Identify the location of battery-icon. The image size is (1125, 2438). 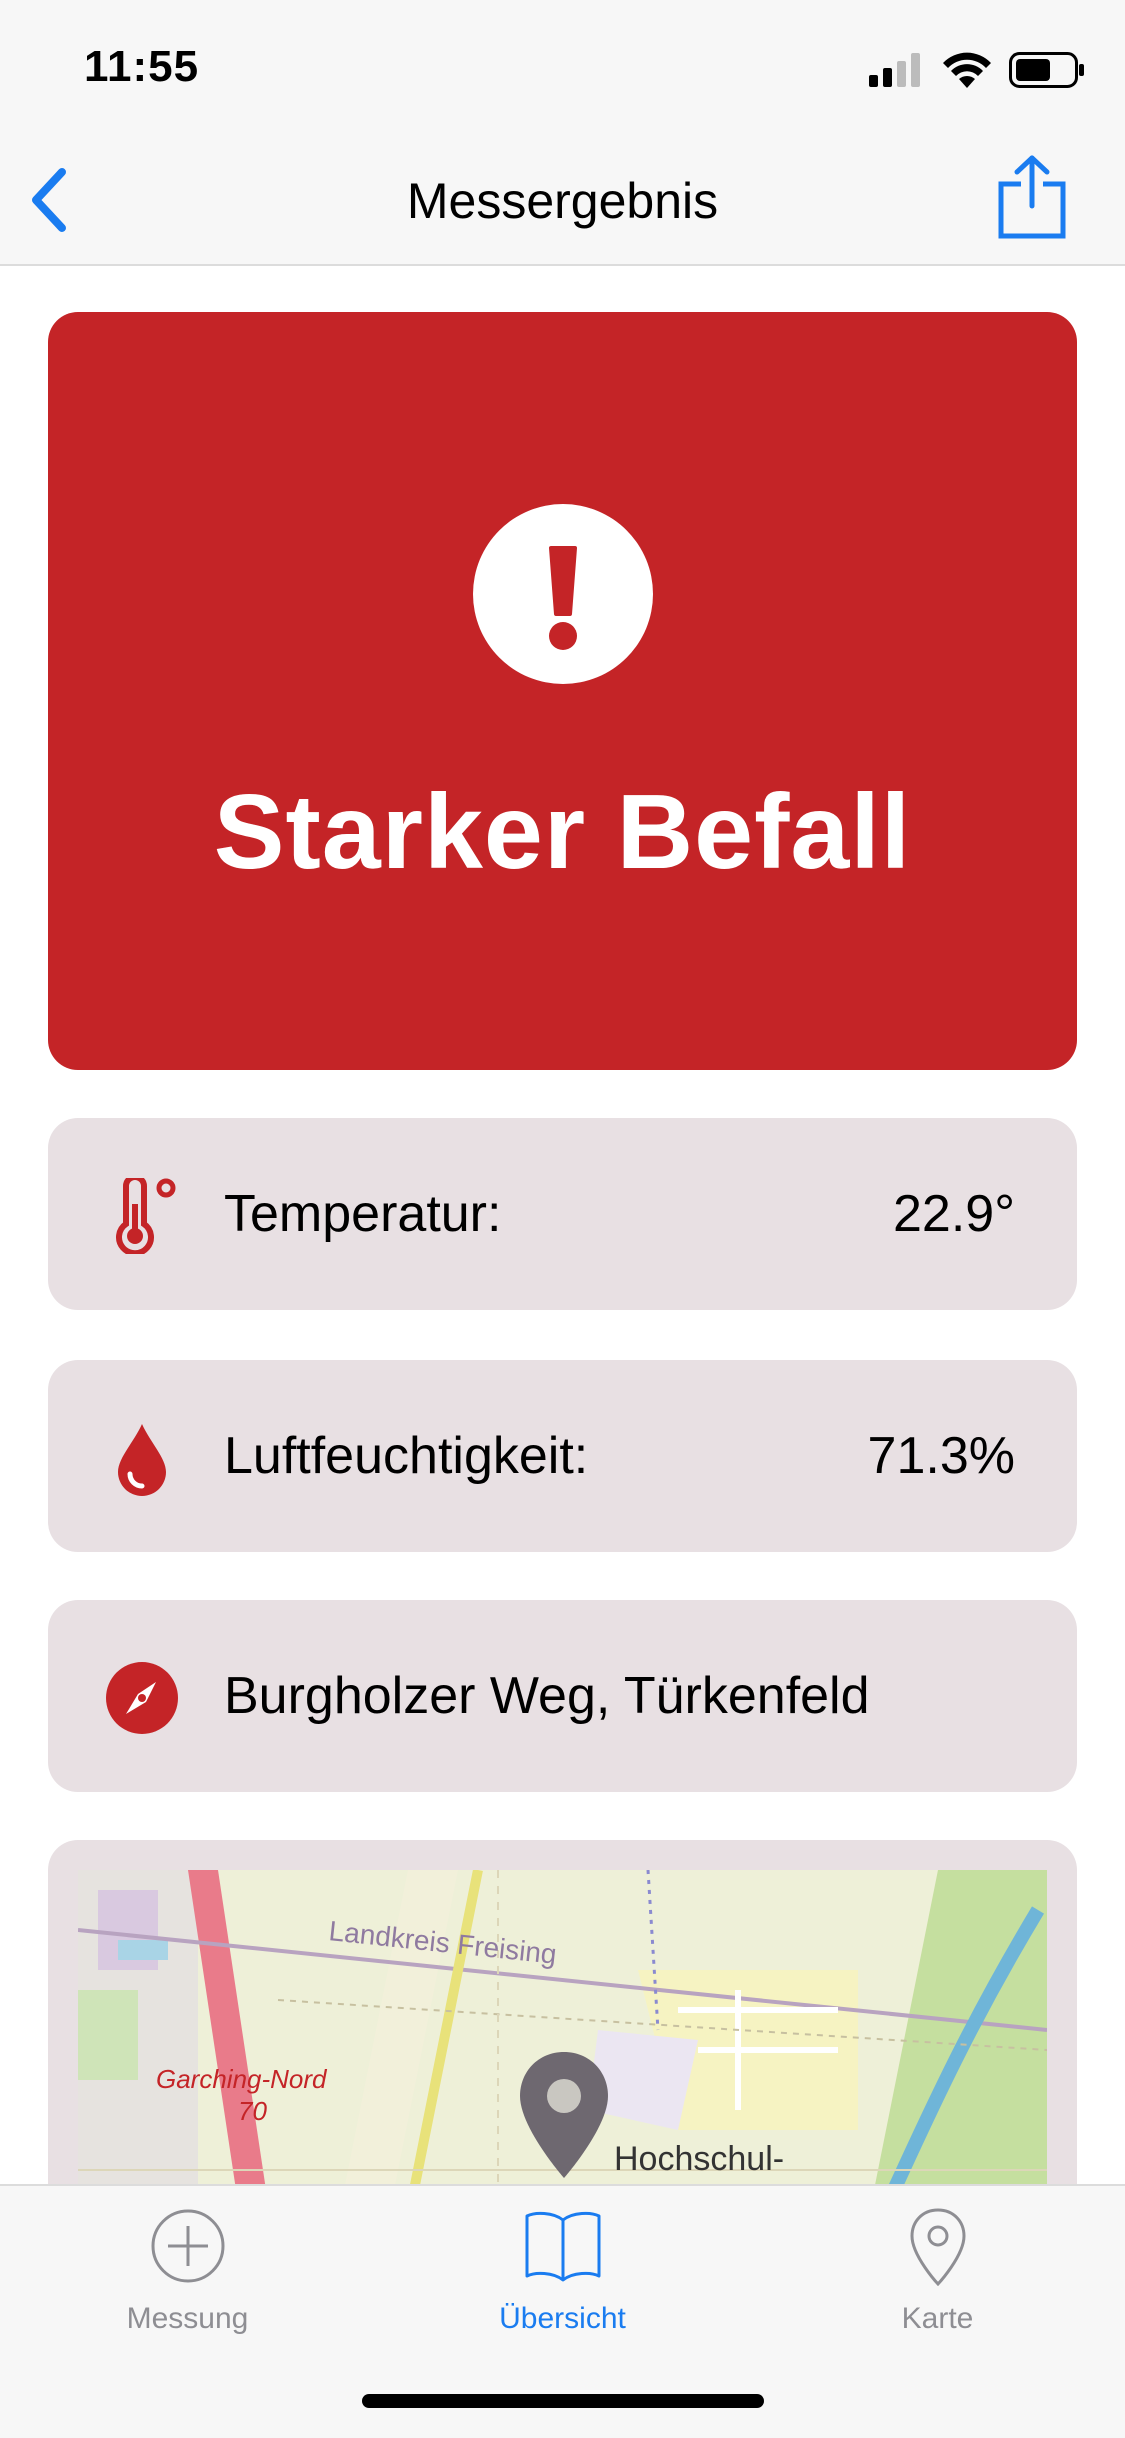
(1046, 70).